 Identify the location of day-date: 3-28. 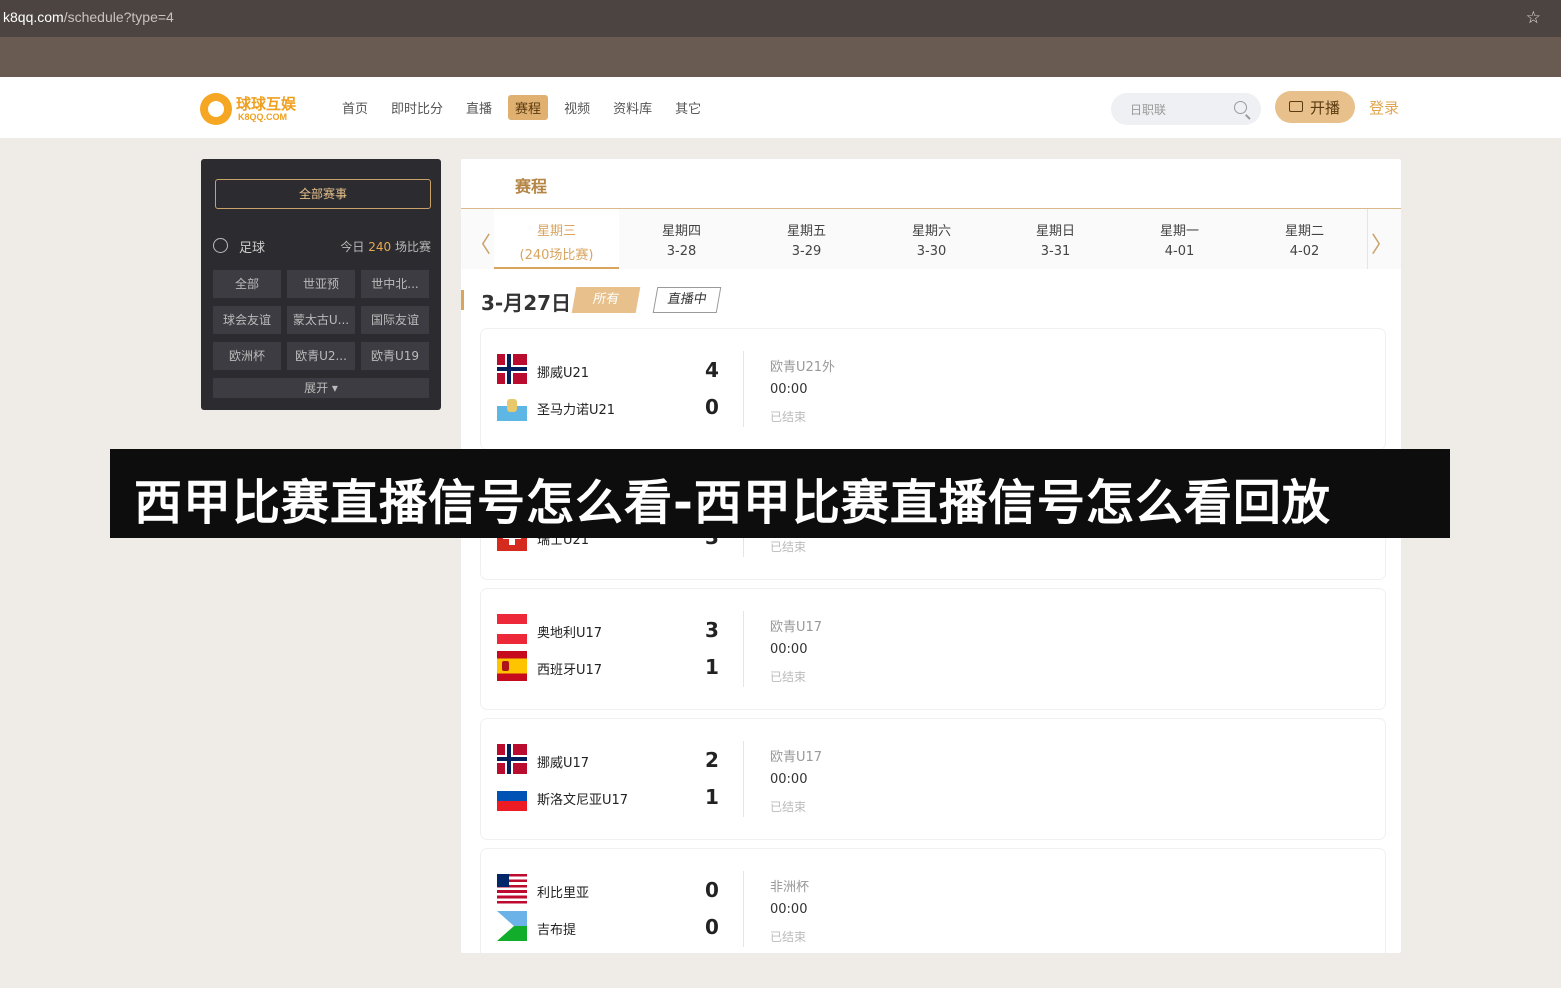
(681, 251).